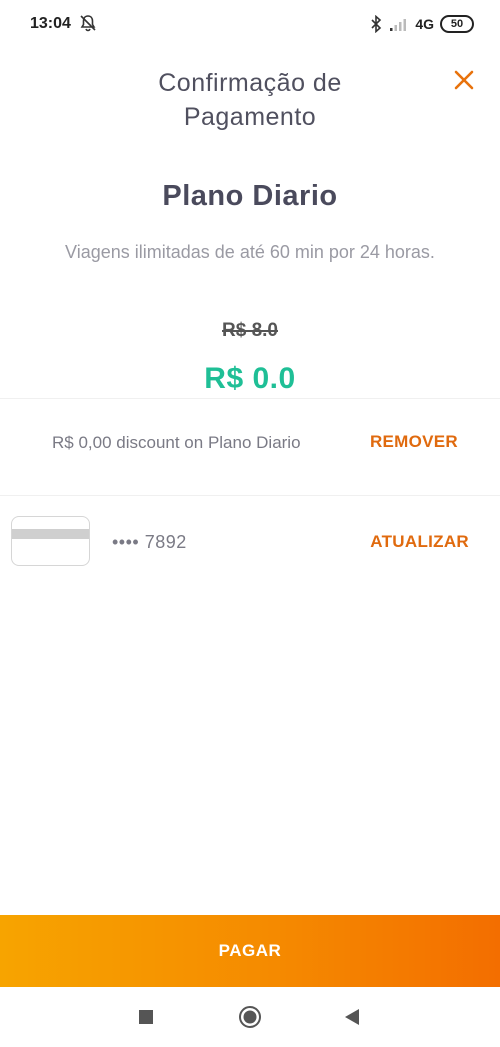  I want to click on close-button, so click(464, 80).